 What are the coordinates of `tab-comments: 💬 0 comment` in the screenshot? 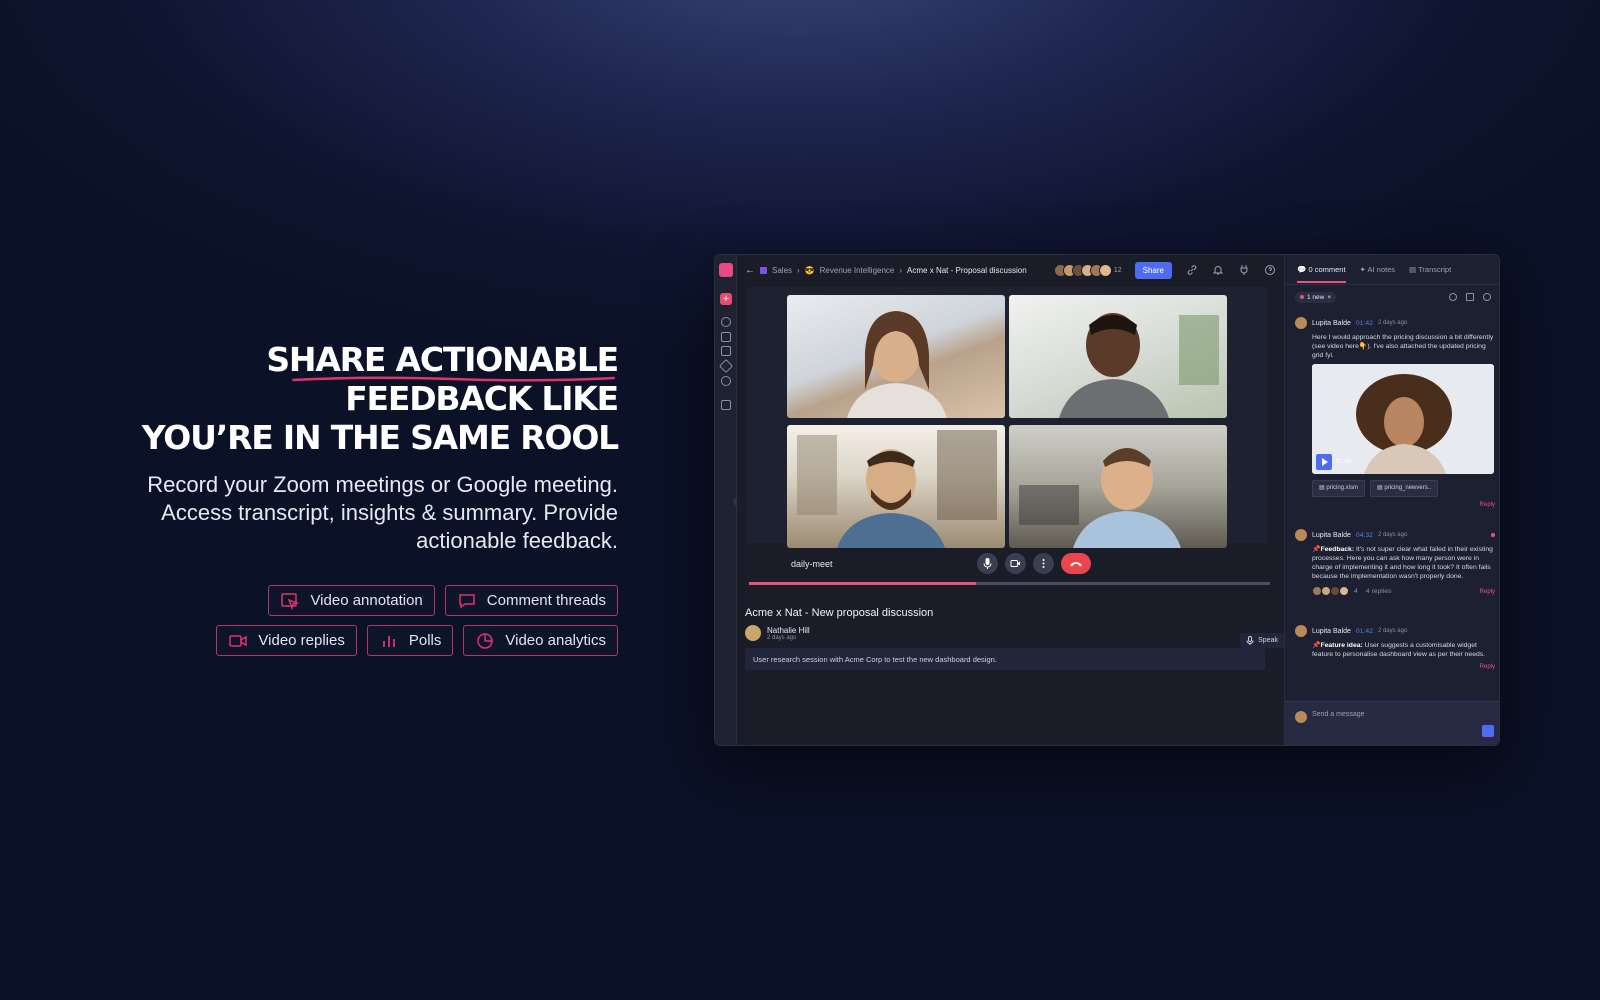 It's located at (1321, 274).